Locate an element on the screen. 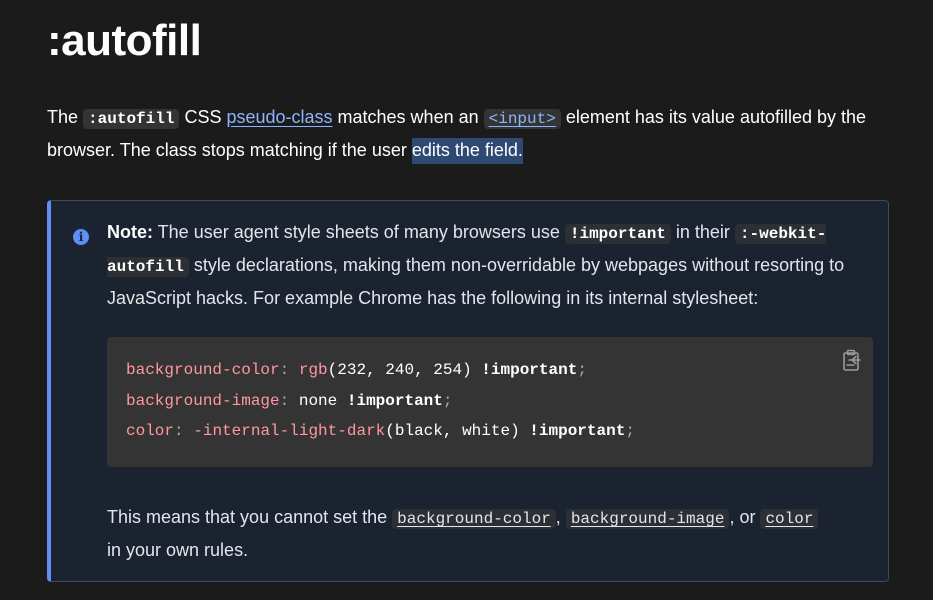 This screenshot has width=933, height=600. page-title: :autofill is located at coordinates (124, 40).